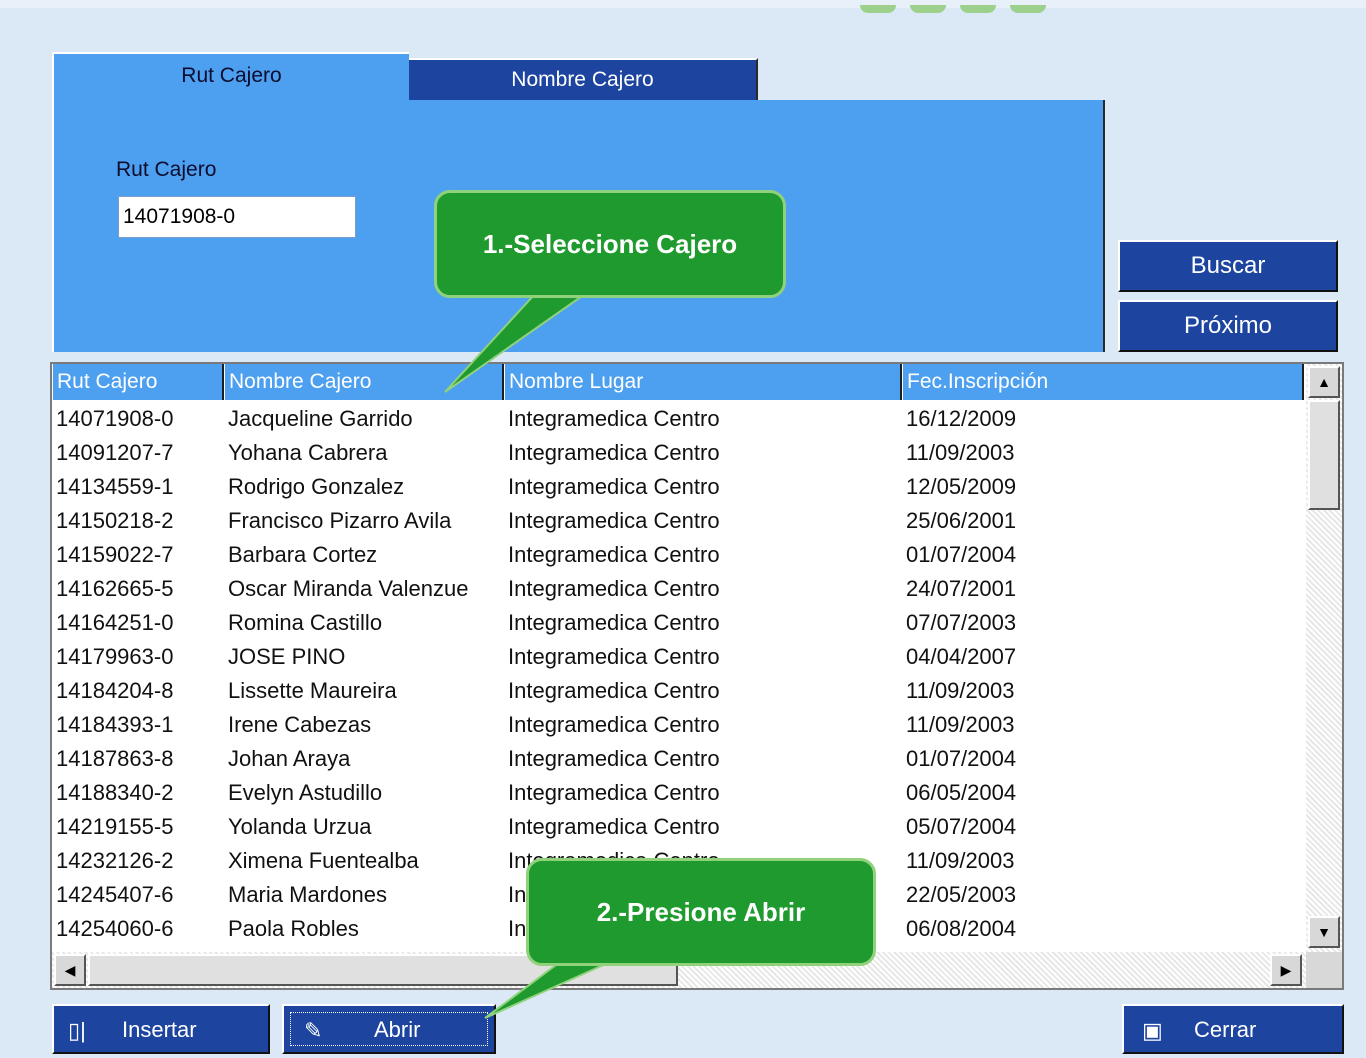  Describe the element at coordinates (961, 520) in the screenshot. I see `table-cell: 25/06/2001` at that location.